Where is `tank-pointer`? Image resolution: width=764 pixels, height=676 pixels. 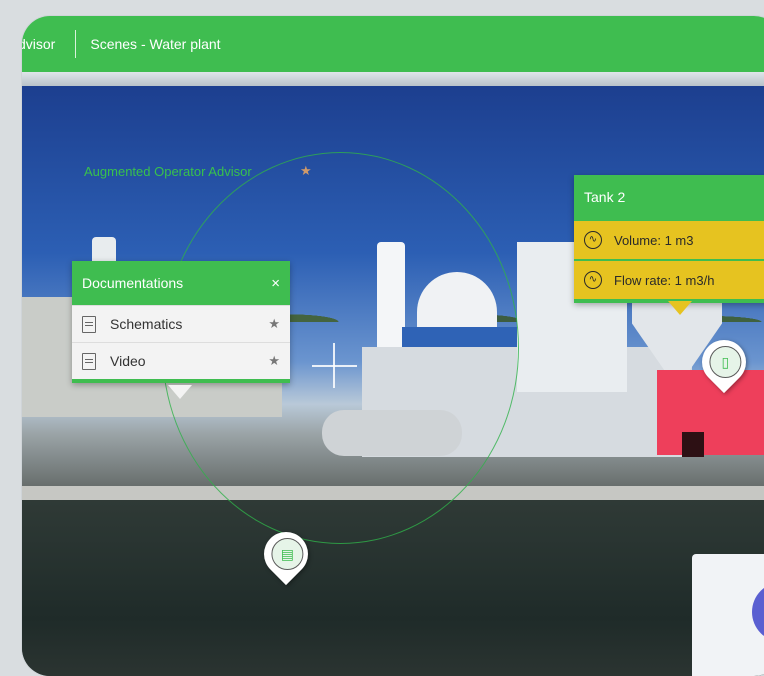
tank-pointer is located at coordinates (680, 308).